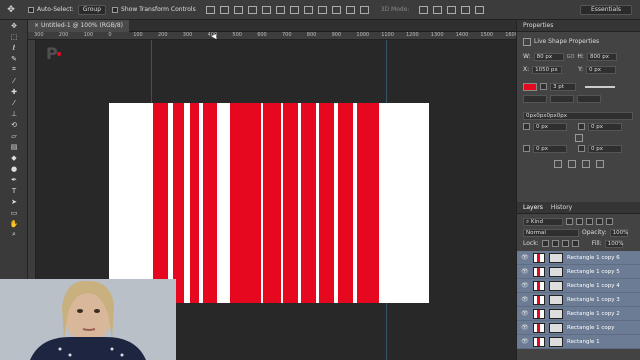 The width and height of the screenshot is (640, 360). Describe the element at coordinates (601, 69) in the screenshot. I see `y-field: 0 px` at that location.